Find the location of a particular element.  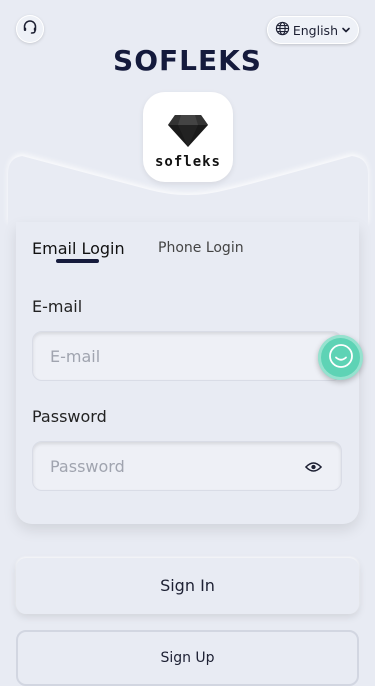

logo-text: sofleks is located at coordinates (187, 162).